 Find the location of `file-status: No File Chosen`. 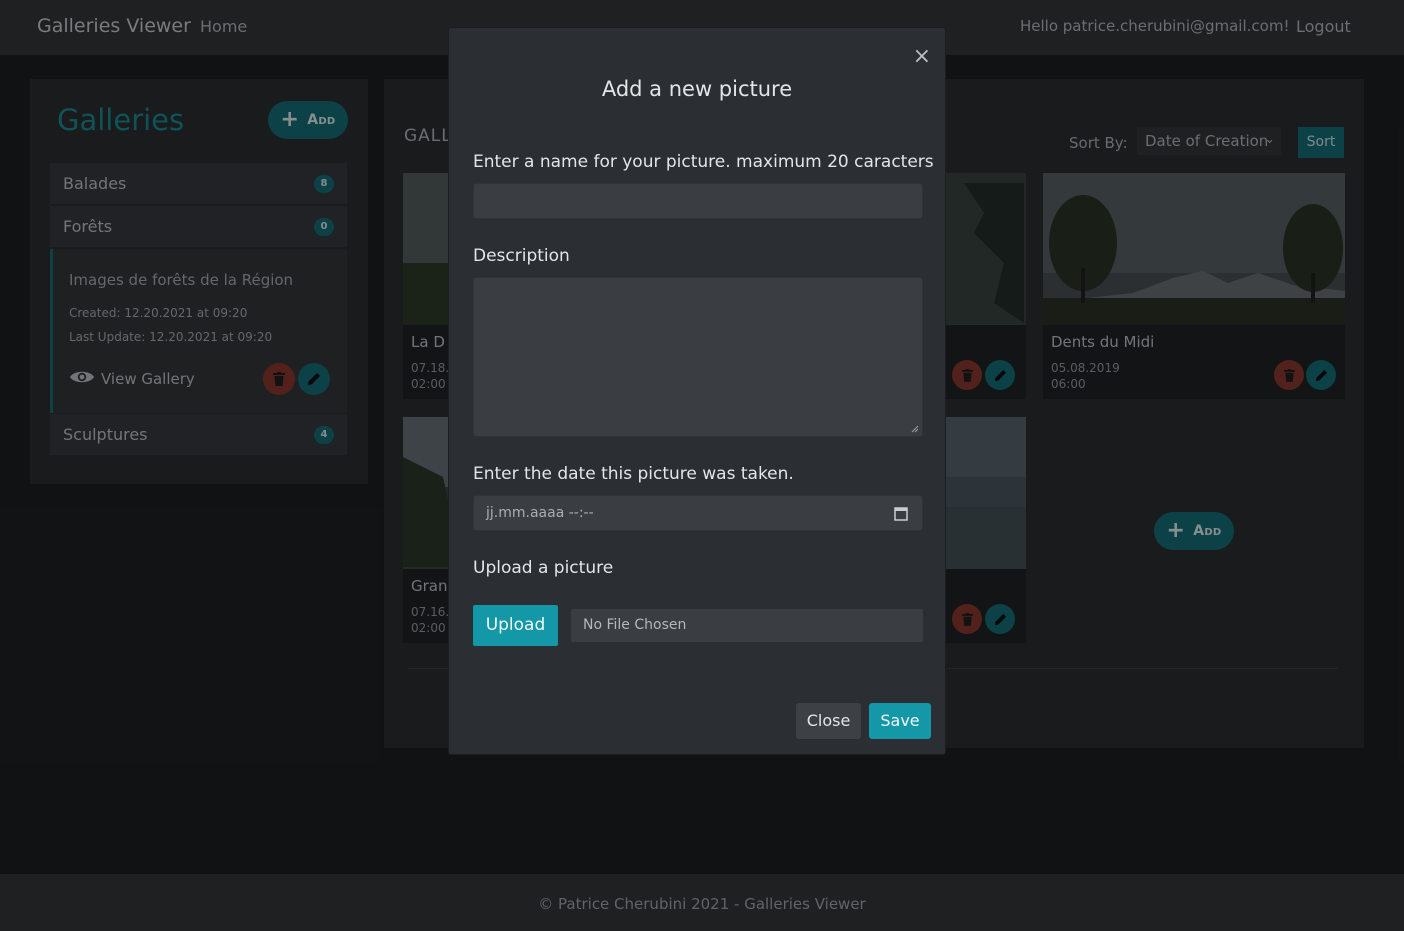

file-status: No File Chosen is located at coordinates (747, 625).